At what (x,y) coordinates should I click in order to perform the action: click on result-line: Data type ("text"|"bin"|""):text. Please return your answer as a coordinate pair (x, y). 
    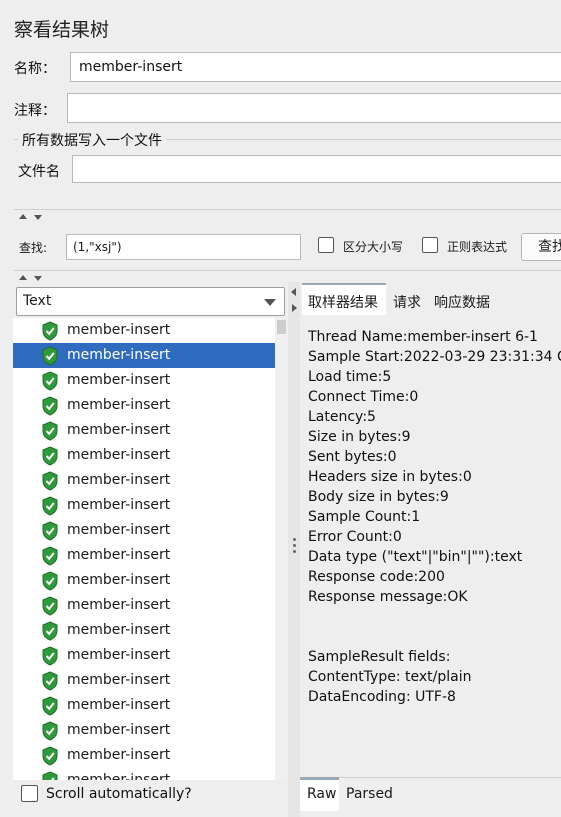
    Looking at the image, I should click on (415, 557).